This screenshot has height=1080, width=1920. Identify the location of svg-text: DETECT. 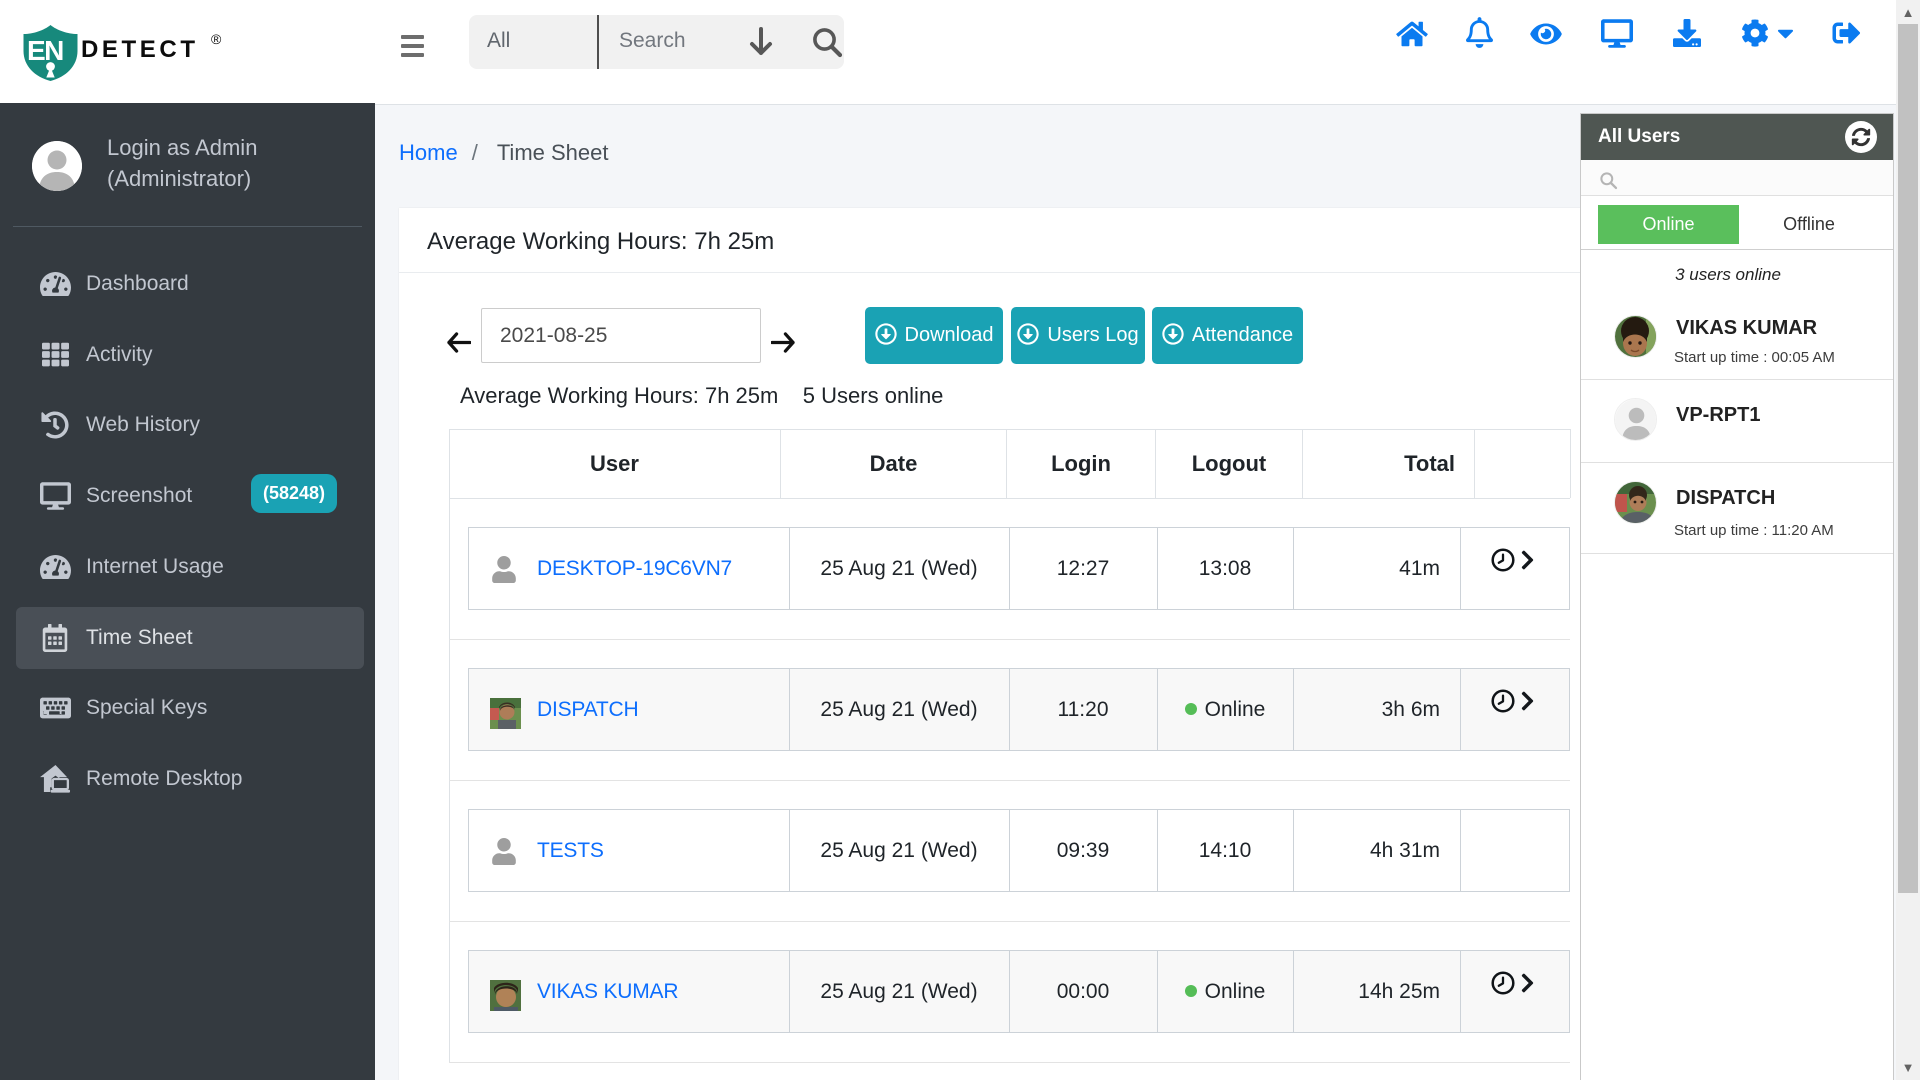
(140, 49).